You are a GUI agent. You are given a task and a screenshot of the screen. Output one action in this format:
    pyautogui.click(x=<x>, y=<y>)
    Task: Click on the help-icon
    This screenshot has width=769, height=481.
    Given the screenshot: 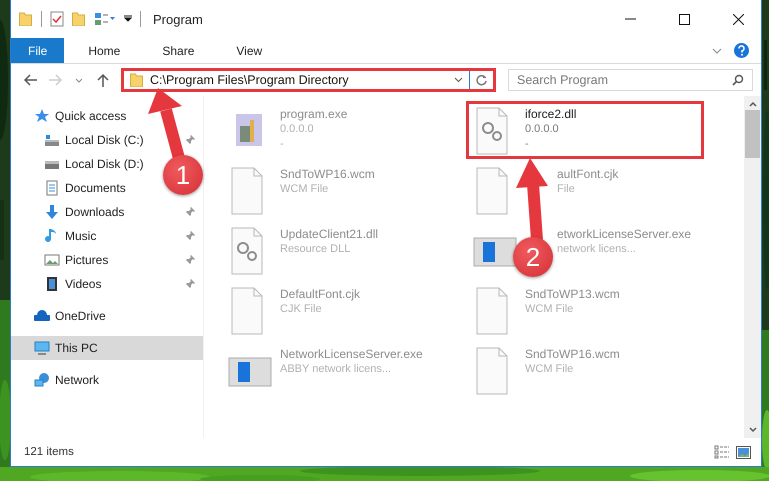 What is the action you would take?
    pyautogui.click(x=741, y=50)
    